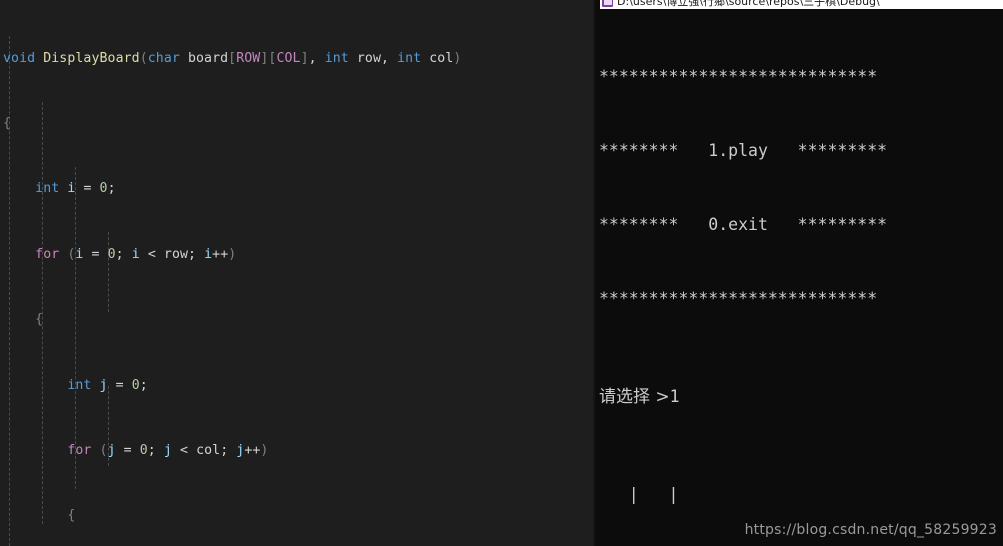 The width and height of the screenshot is (1003, 546). I want to click on banner-bottom-line: ****************************, so click(738, 298).